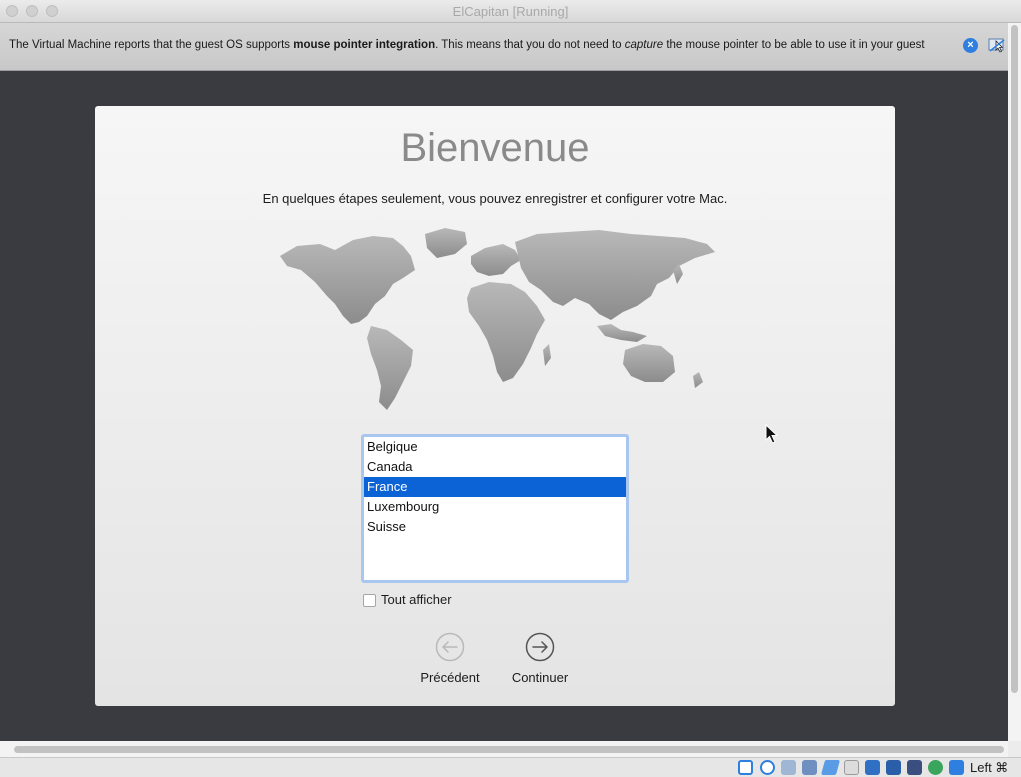  What do you see at coordinates (997, 45) in the screenshot?
I see `mouse-integration-icon` at bounding box center [997, 45].